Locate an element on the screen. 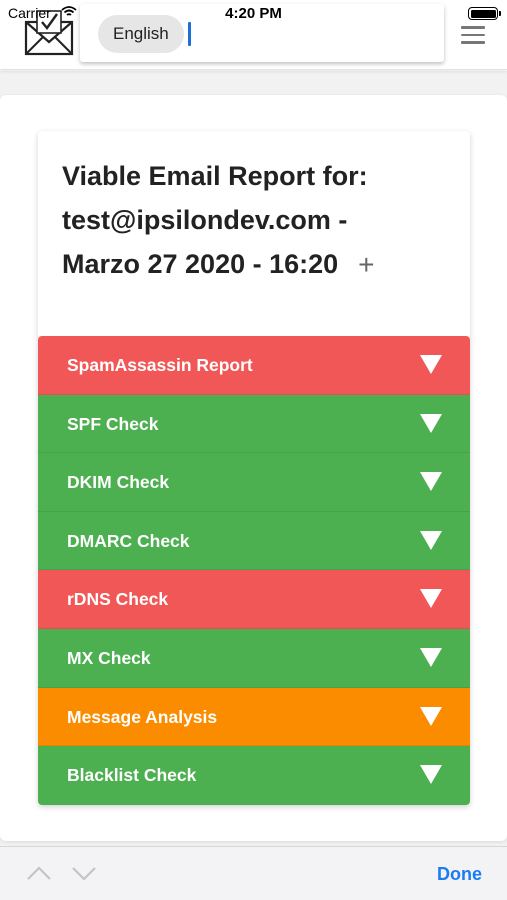 This screenshot has width=507, height=900. status-bar: Carrier 4:20 PM is located at coordinates (253, 13).